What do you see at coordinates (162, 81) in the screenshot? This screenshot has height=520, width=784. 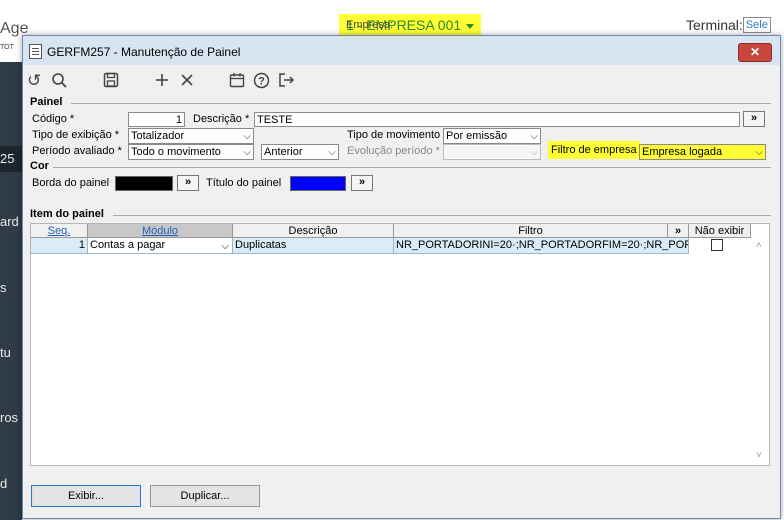 I see `add-icon` at bounding box center [162, 81].